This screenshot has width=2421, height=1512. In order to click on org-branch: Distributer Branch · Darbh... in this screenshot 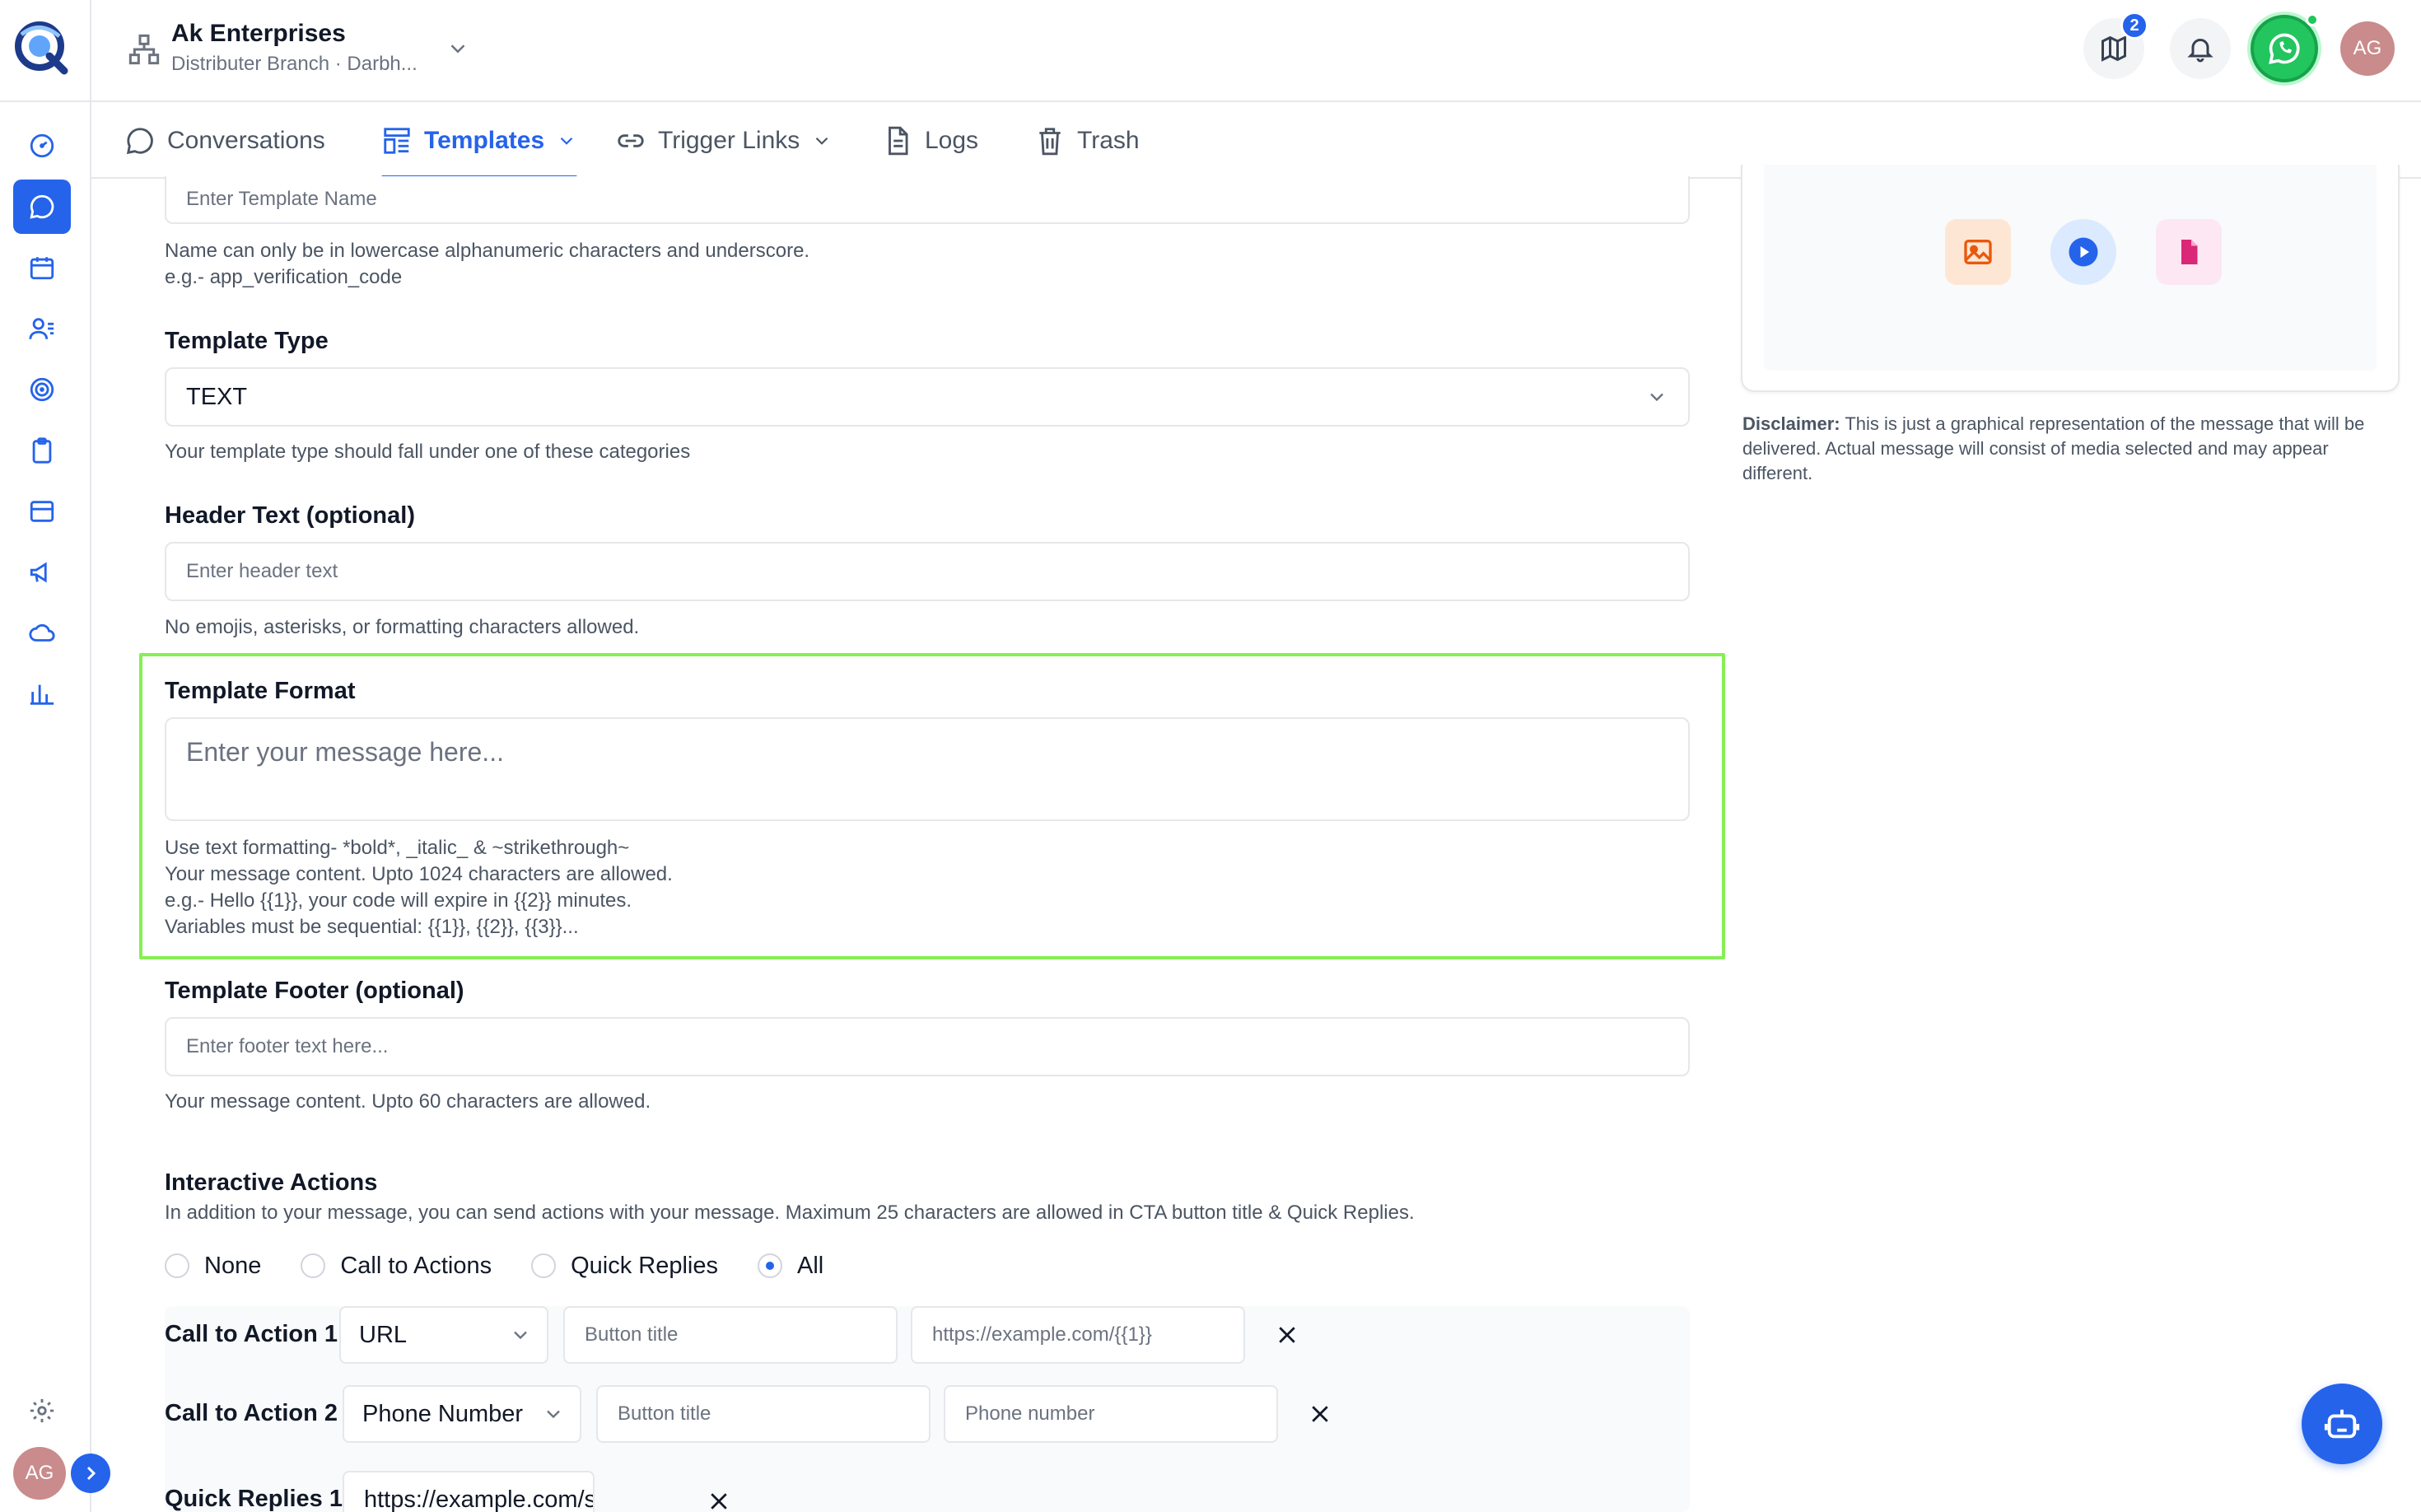, I will do `click(294, 64)`.